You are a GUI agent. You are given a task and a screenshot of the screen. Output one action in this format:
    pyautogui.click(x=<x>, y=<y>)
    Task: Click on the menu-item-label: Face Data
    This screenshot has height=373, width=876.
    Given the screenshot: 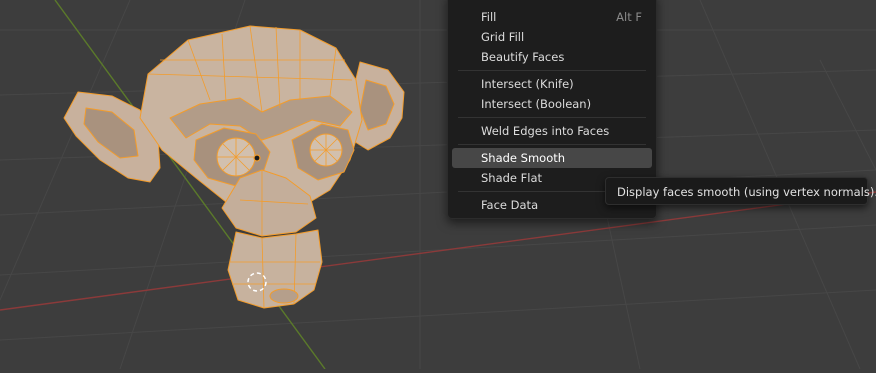 What is the action you would take?
    pyautogui.click(x=510, y=205)
    